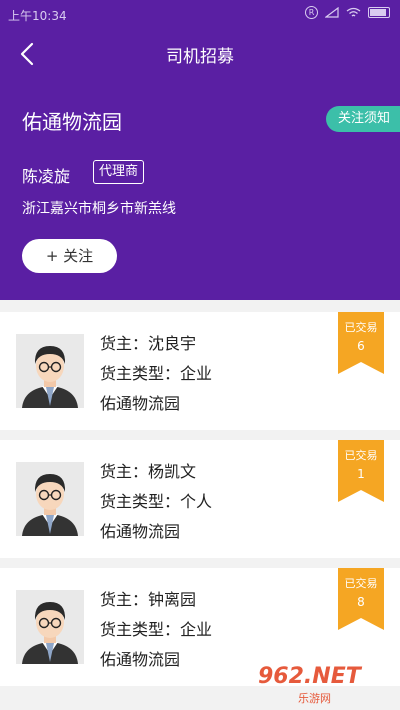  Describe the element at coordinates (148, 343) in the screenshot. I see `owner-line: 货主：沈良宇` at that location.